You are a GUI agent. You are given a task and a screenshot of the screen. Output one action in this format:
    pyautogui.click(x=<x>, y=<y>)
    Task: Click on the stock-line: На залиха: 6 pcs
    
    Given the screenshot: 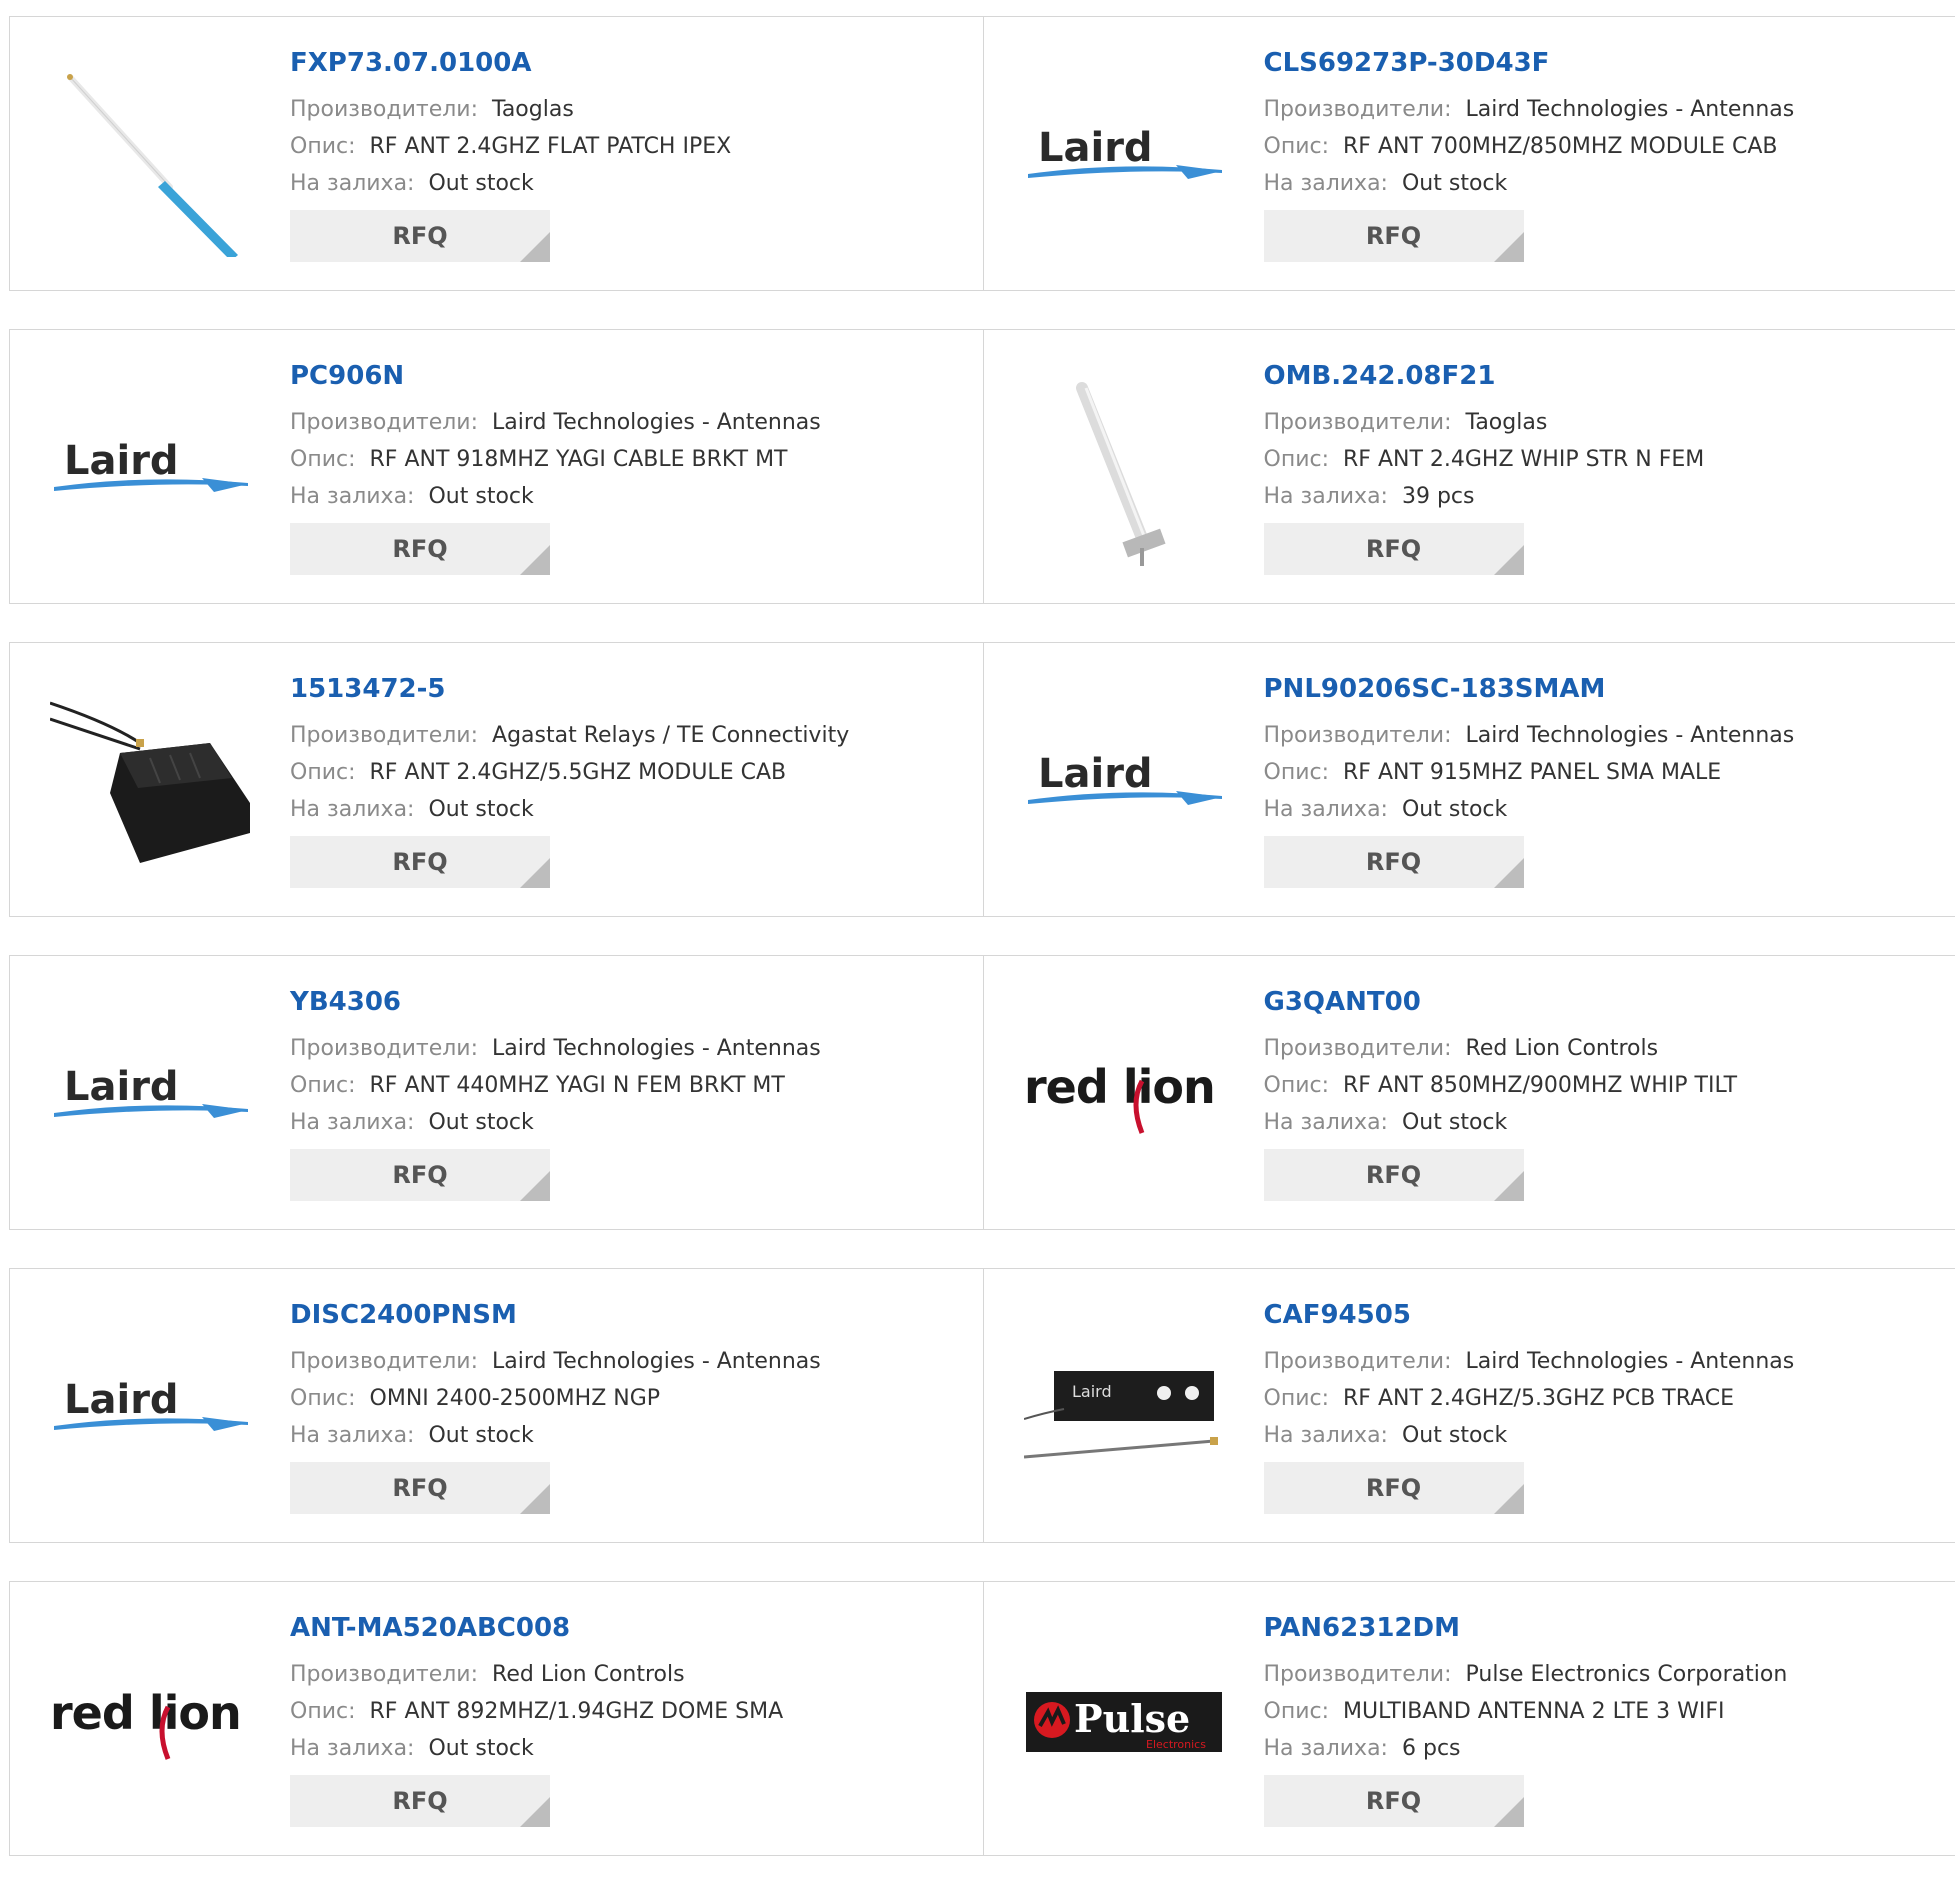 What is the action you would take?
    pyautogui.click(x=1605, y=1748)
    